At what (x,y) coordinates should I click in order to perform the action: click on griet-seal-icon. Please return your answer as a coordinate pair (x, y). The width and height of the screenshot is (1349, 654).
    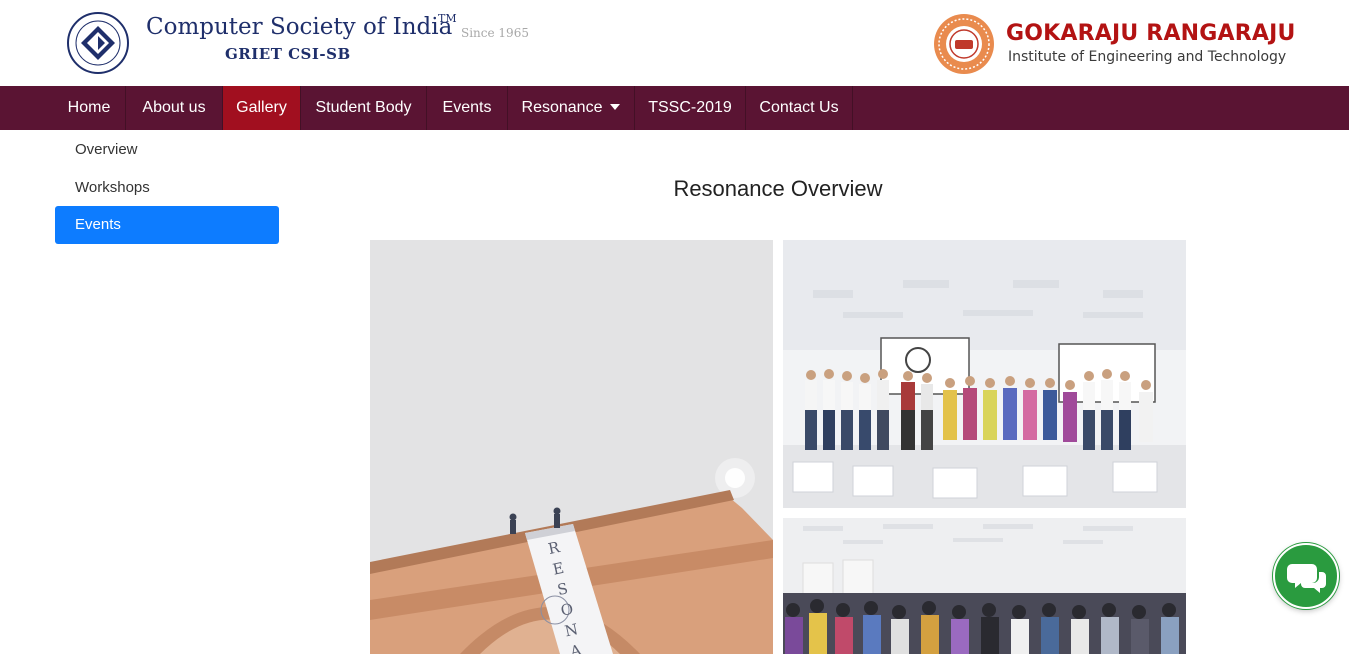
    Looking at the image, I should click on (964, 44).